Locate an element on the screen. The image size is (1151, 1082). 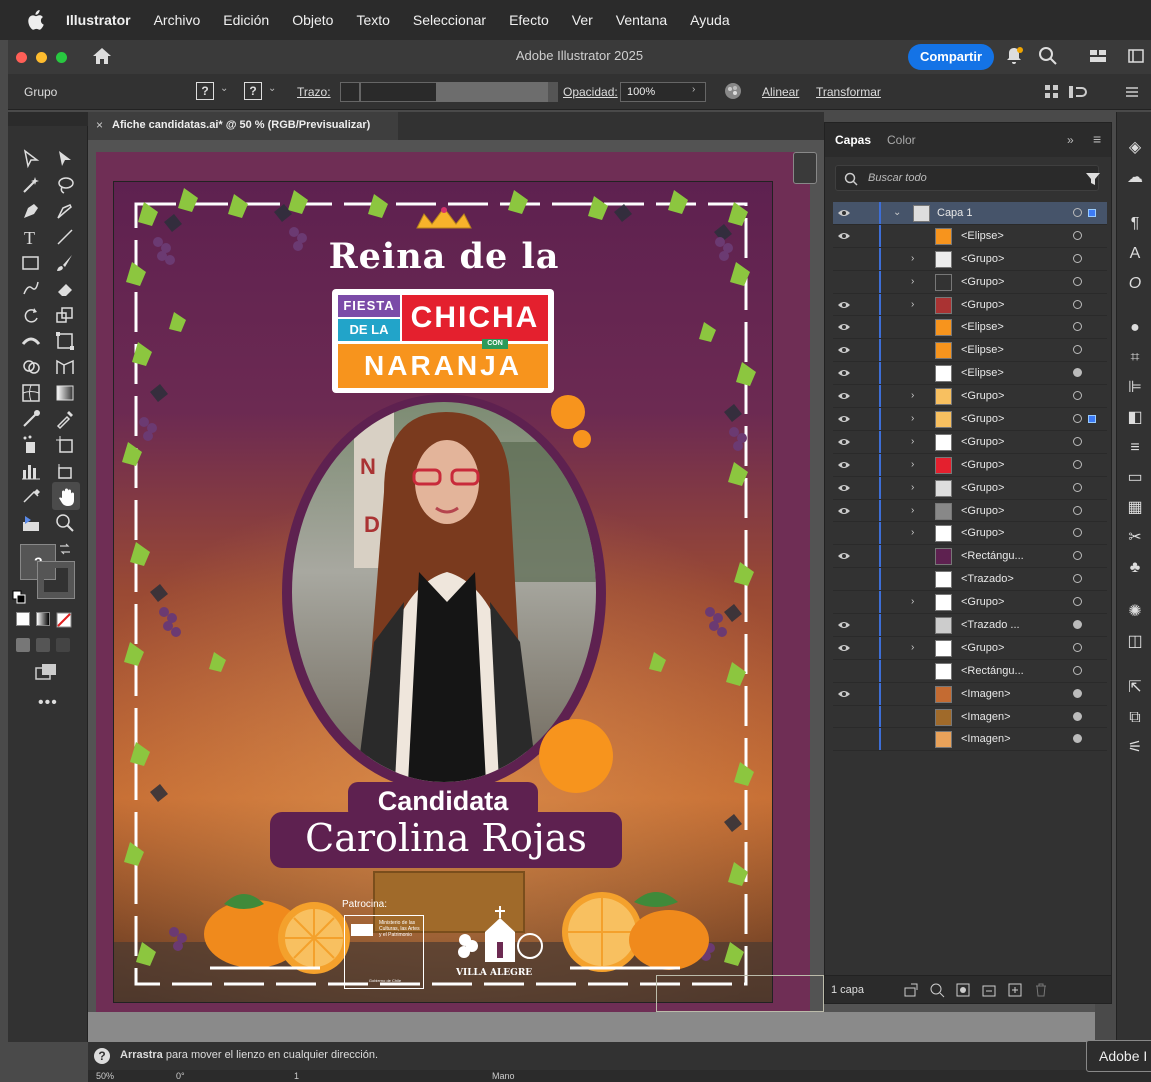
export-panel-icon: ⇱ is located at coordinates (1135, 688).